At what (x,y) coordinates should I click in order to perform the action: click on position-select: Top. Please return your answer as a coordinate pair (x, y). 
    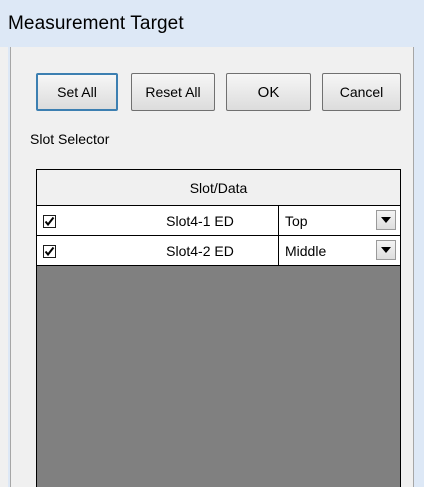
    Looking at the image, I should click on (339, 220).